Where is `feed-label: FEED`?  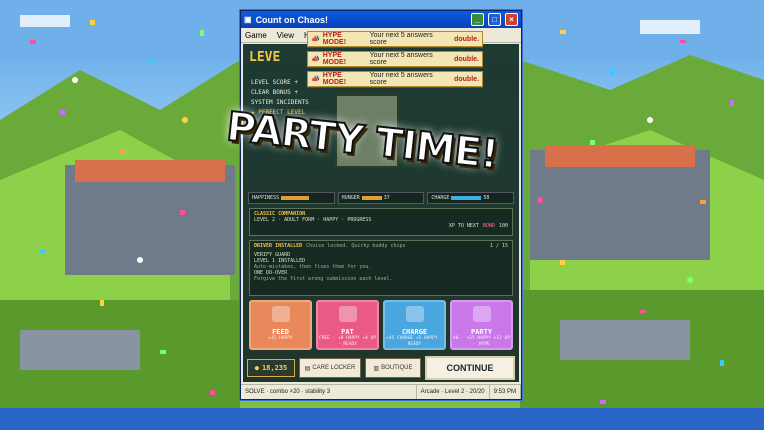 feed-label: FEED is located at coordinates (280, 332).